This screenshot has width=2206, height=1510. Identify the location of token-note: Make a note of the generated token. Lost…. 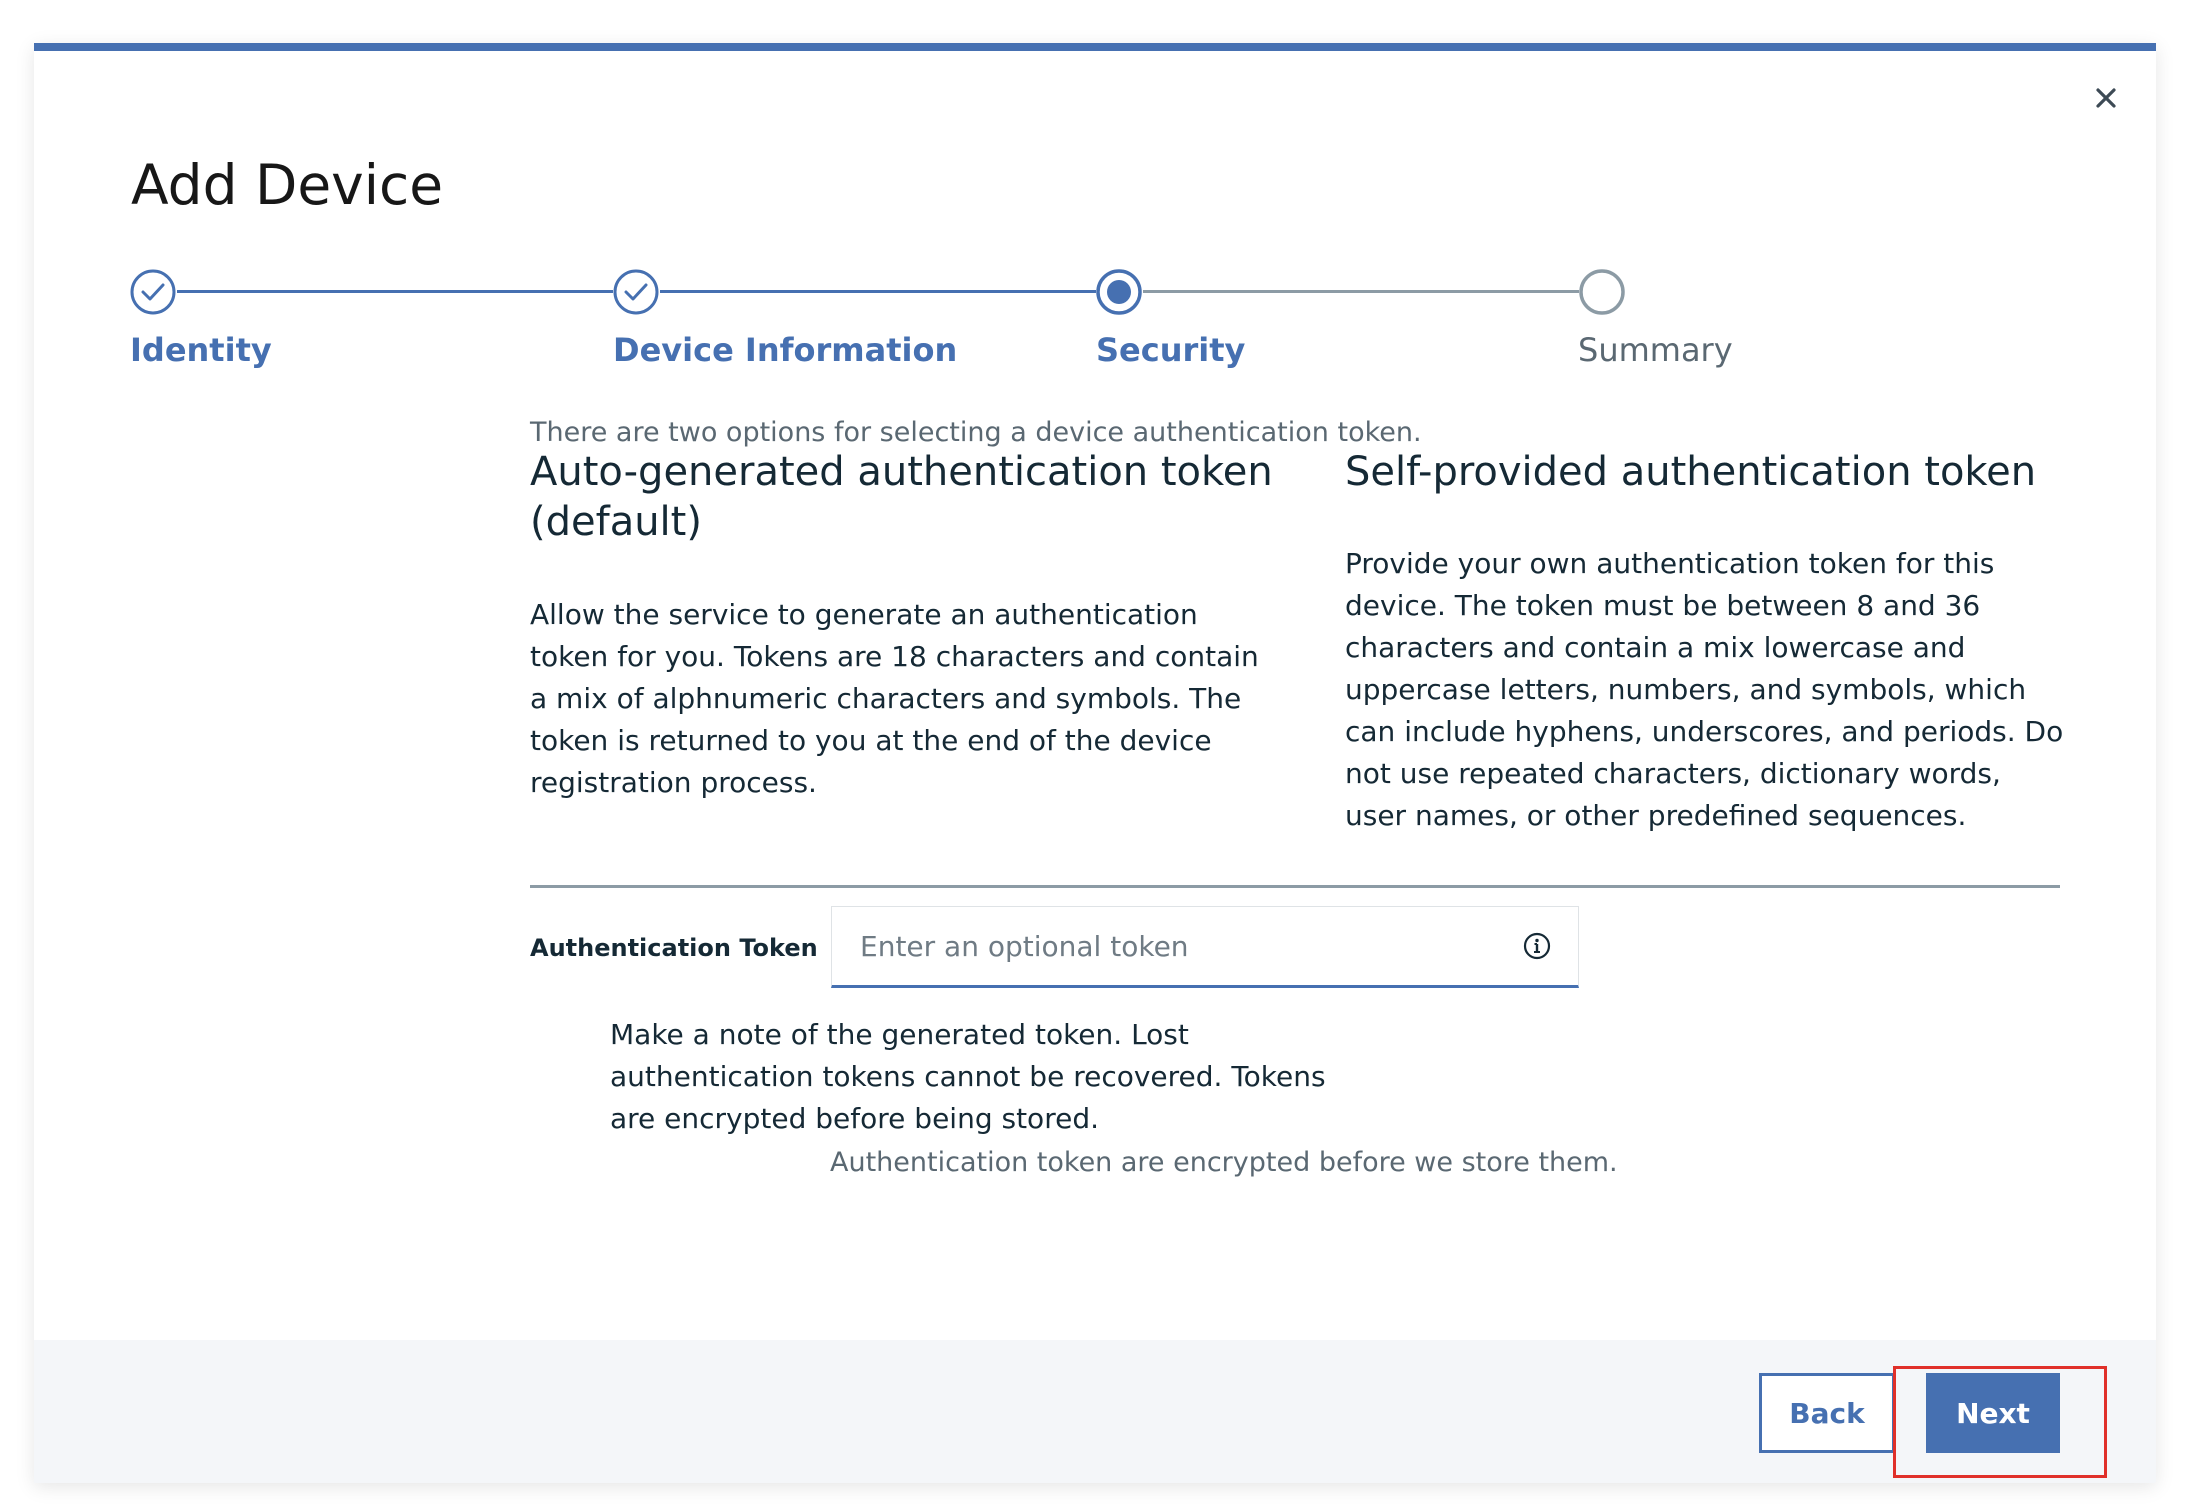
(968, 1076).